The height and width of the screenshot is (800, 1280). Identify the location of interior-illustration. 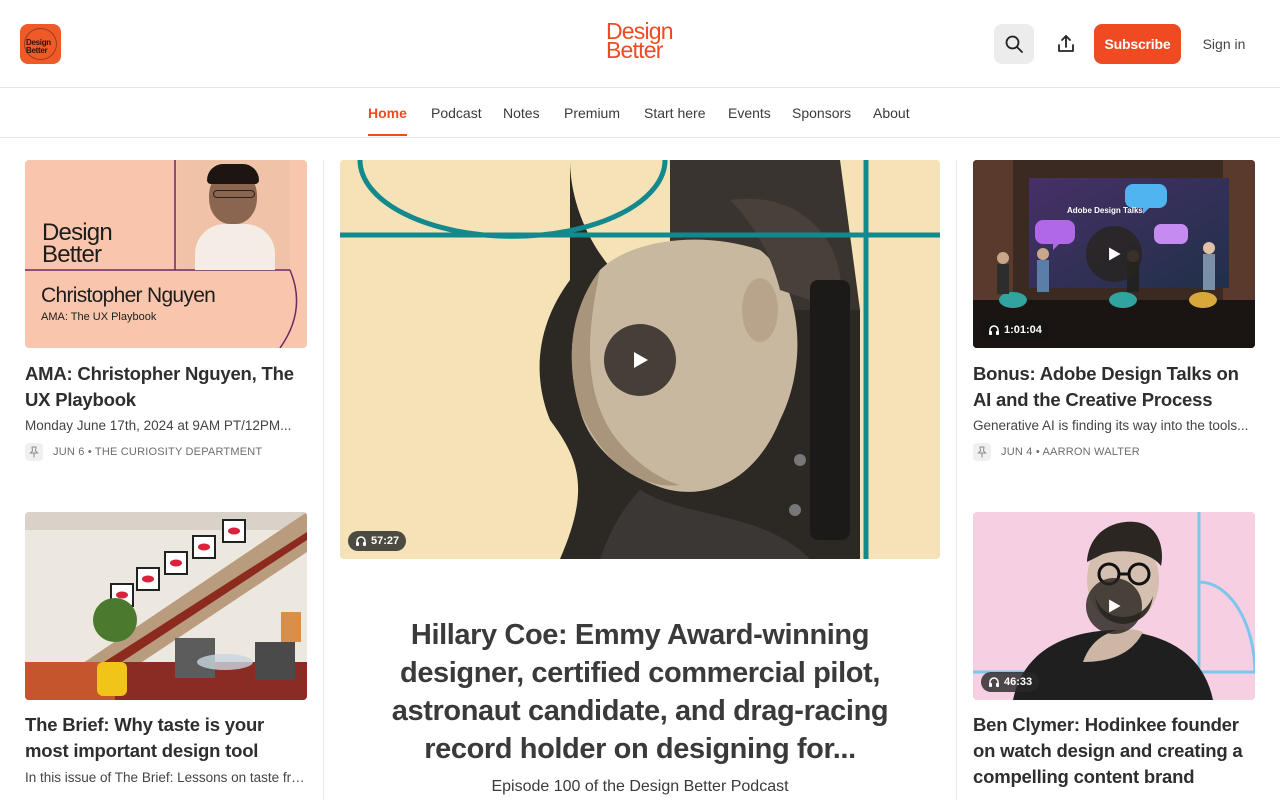
(166, 606).